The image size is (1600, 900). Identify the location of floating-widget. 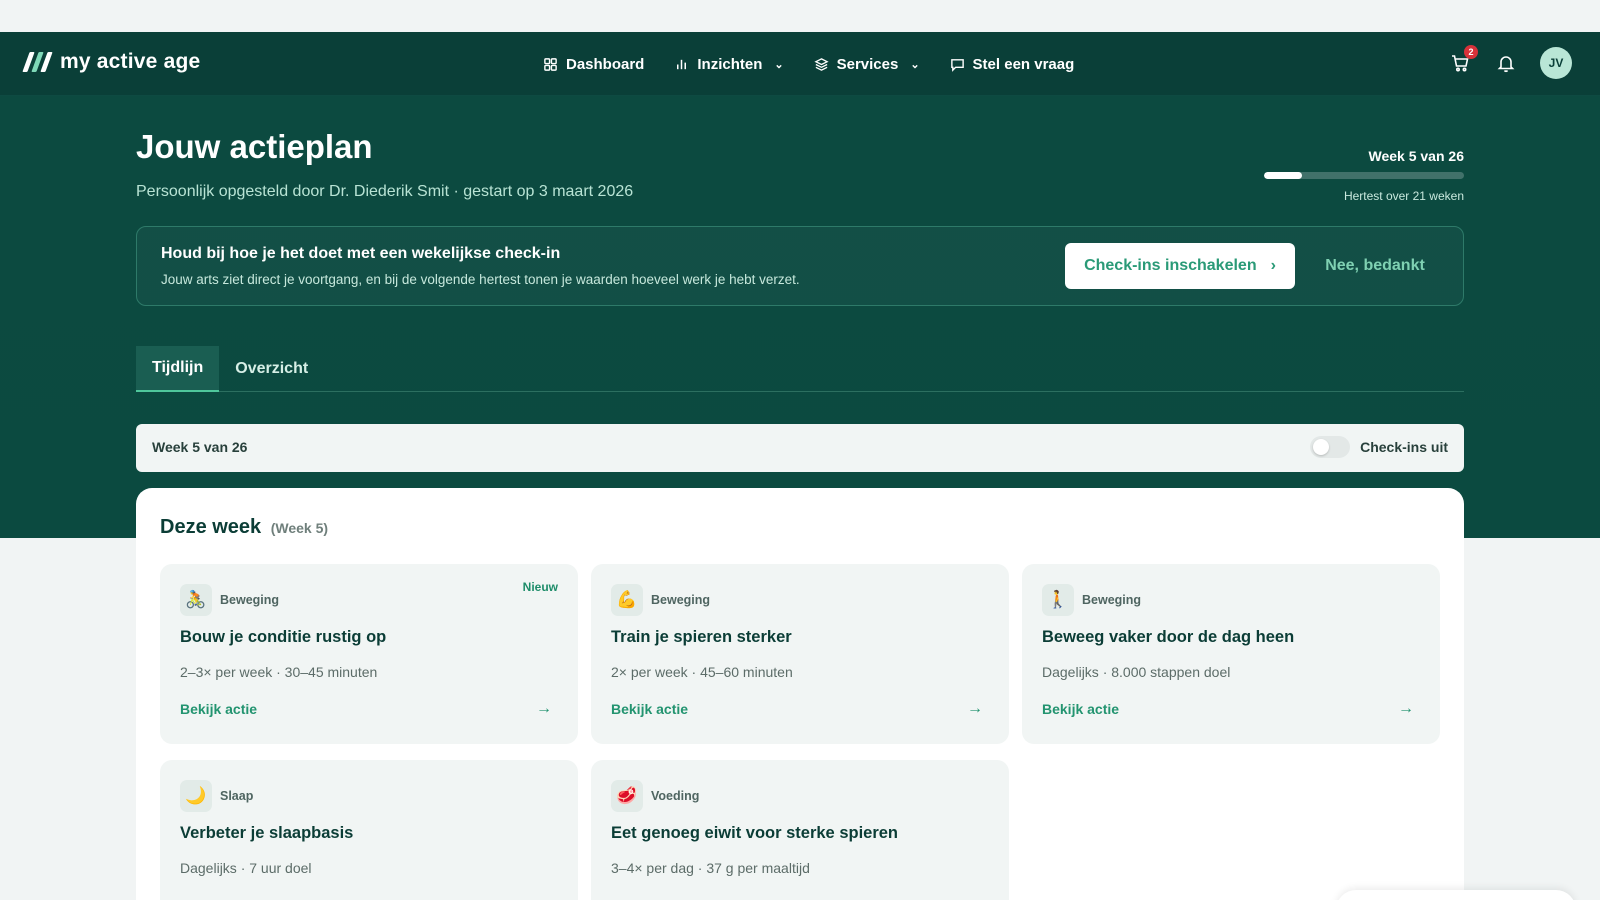
(1456, 895).